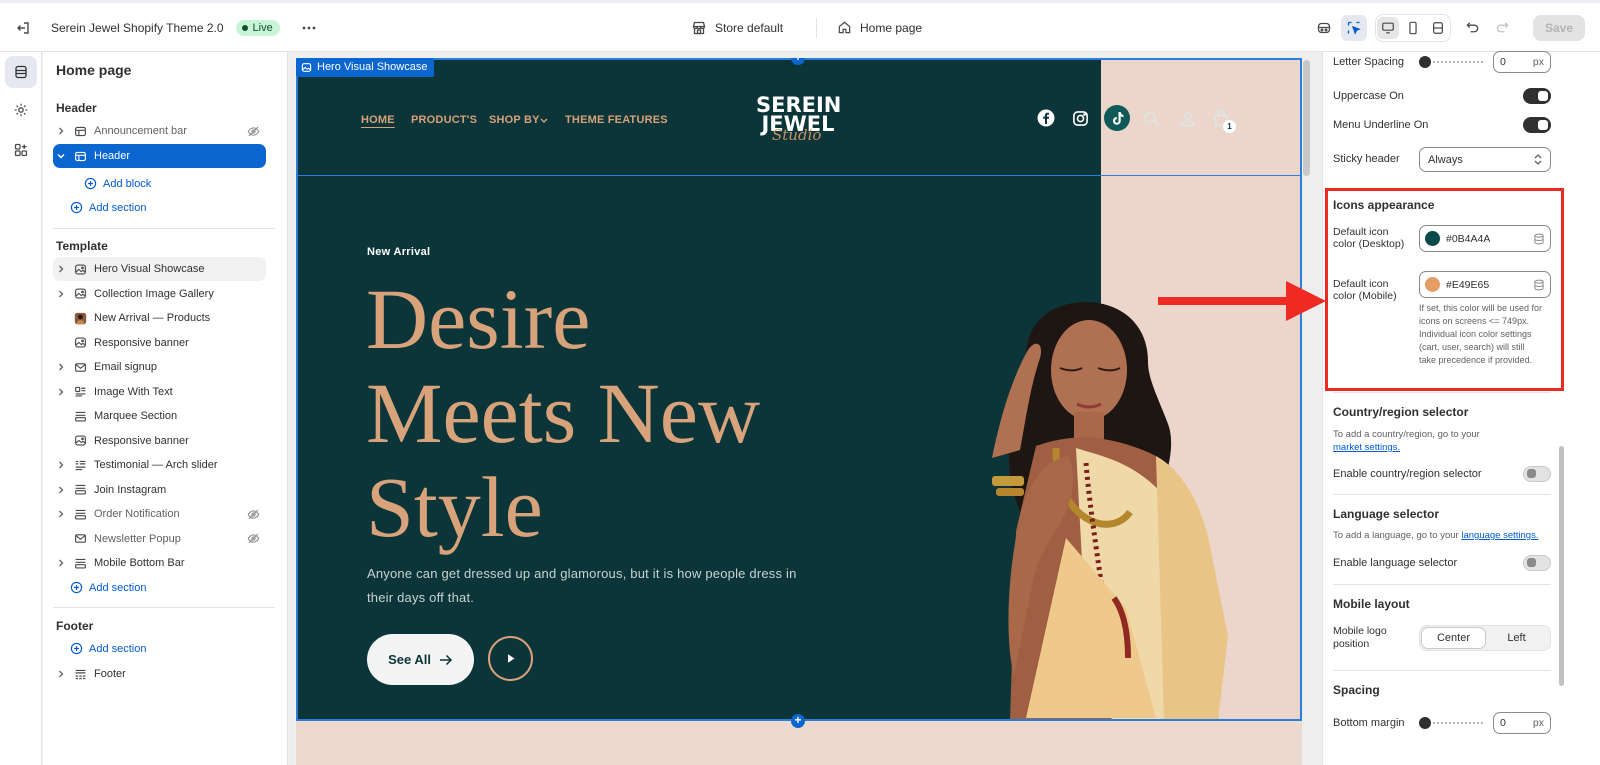  What do you see at coordinates (1151, 118) in the screenshot?
I see `search-icon` at bounding box center [1151, 118].